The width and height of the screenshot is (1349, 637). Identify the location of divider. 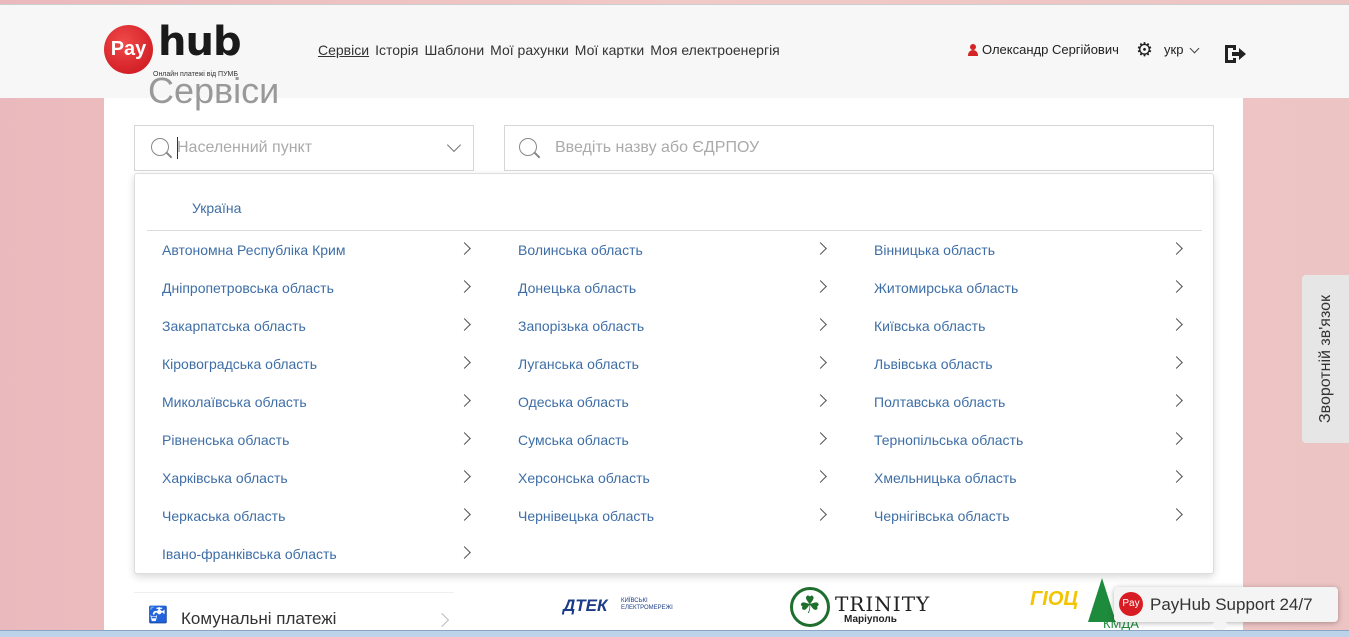
(674, 230).